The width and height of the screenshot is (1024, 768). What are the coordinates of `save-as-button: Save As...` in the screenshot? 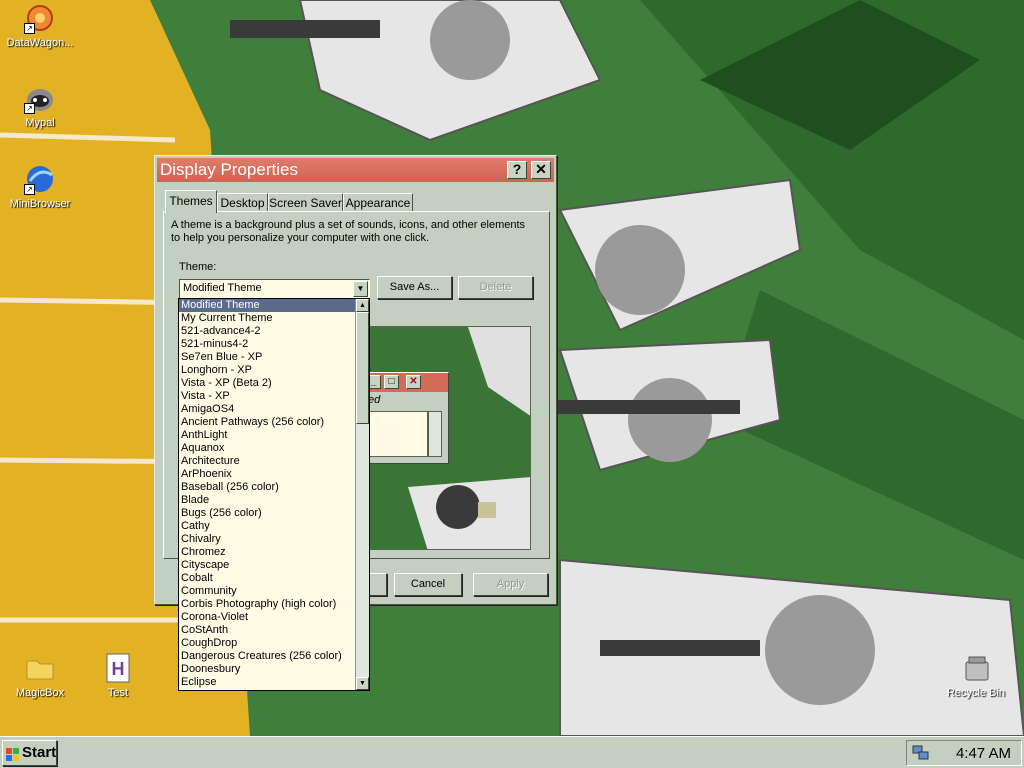 It's located at (414, 287).